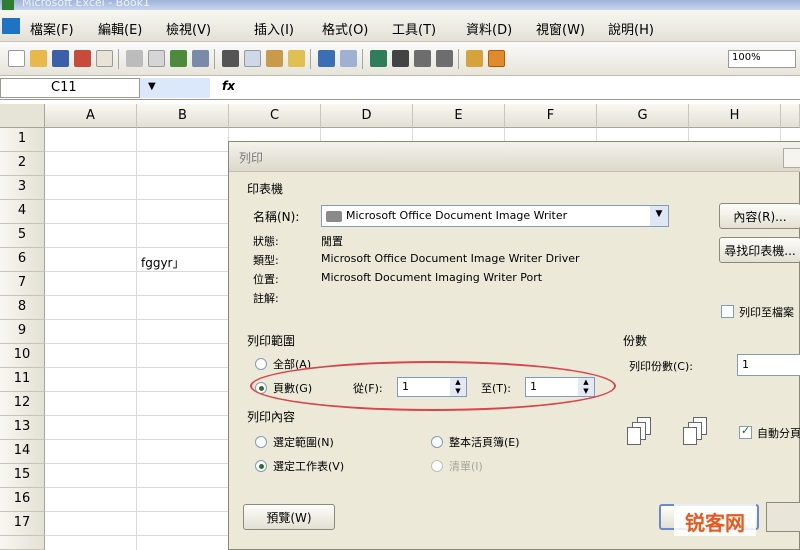  I want to click on formula-input, so click(520, 88).